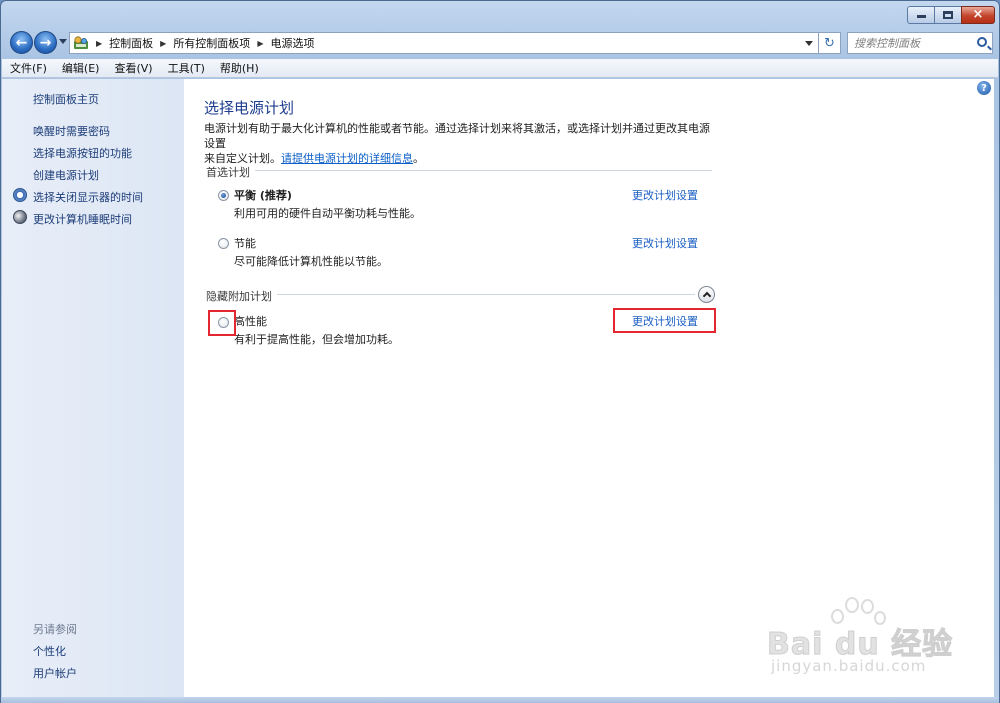 The height and width of the screenshot is (703, 1000). I want to click on menu-tools: 工具(T), so click(186, 68).